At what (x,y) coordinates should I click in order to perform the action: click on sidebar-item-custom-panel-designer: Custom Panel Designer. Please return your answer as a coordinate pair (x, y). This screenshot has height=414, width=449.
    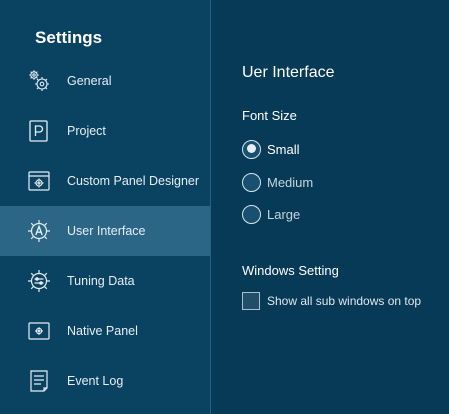
    Looking at the image, I should click on (105, 181).